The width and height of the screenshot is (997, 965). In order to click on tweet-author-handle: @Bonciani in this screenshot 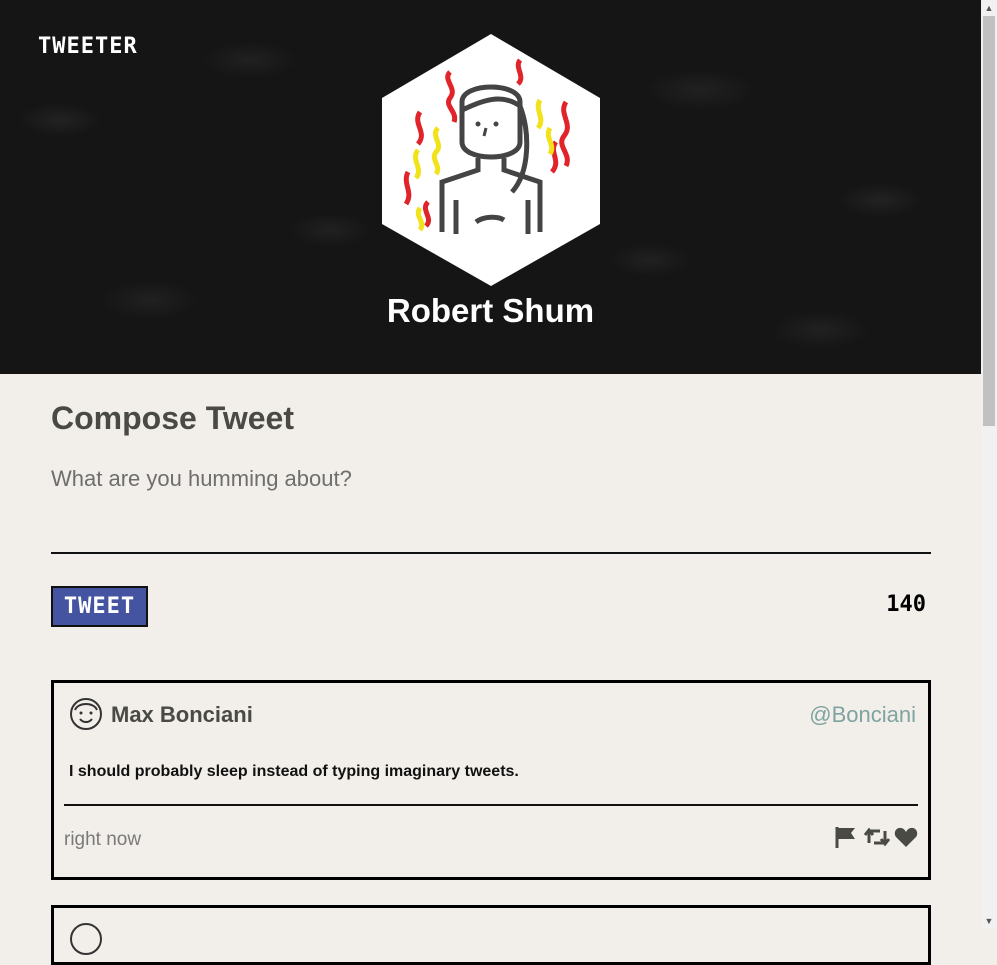, I will do `click(862, 715)`.